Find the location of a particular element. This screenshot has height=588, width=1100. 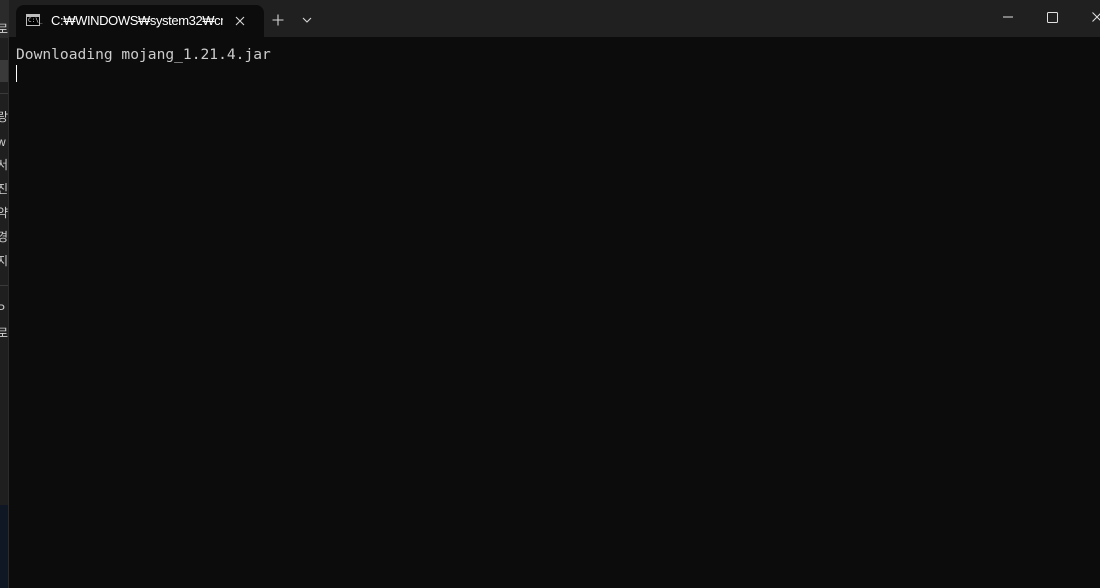

close-window-button is located at coordinates (1087, 17).